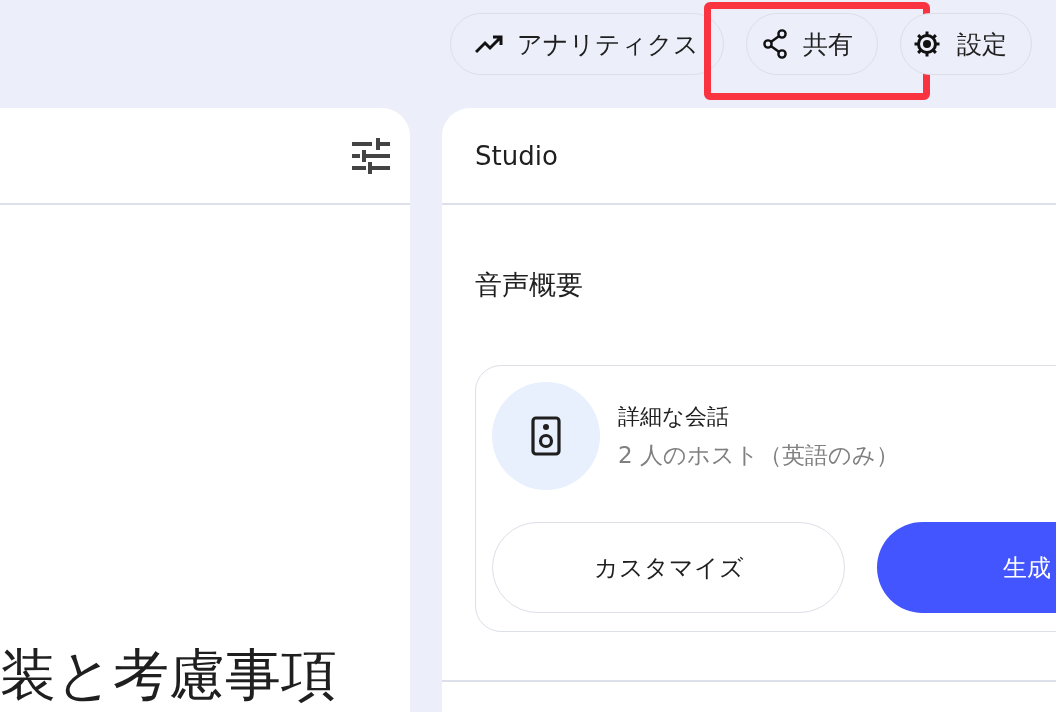  I want to click on analytics-button: アナリティクス, so click(587, 44).